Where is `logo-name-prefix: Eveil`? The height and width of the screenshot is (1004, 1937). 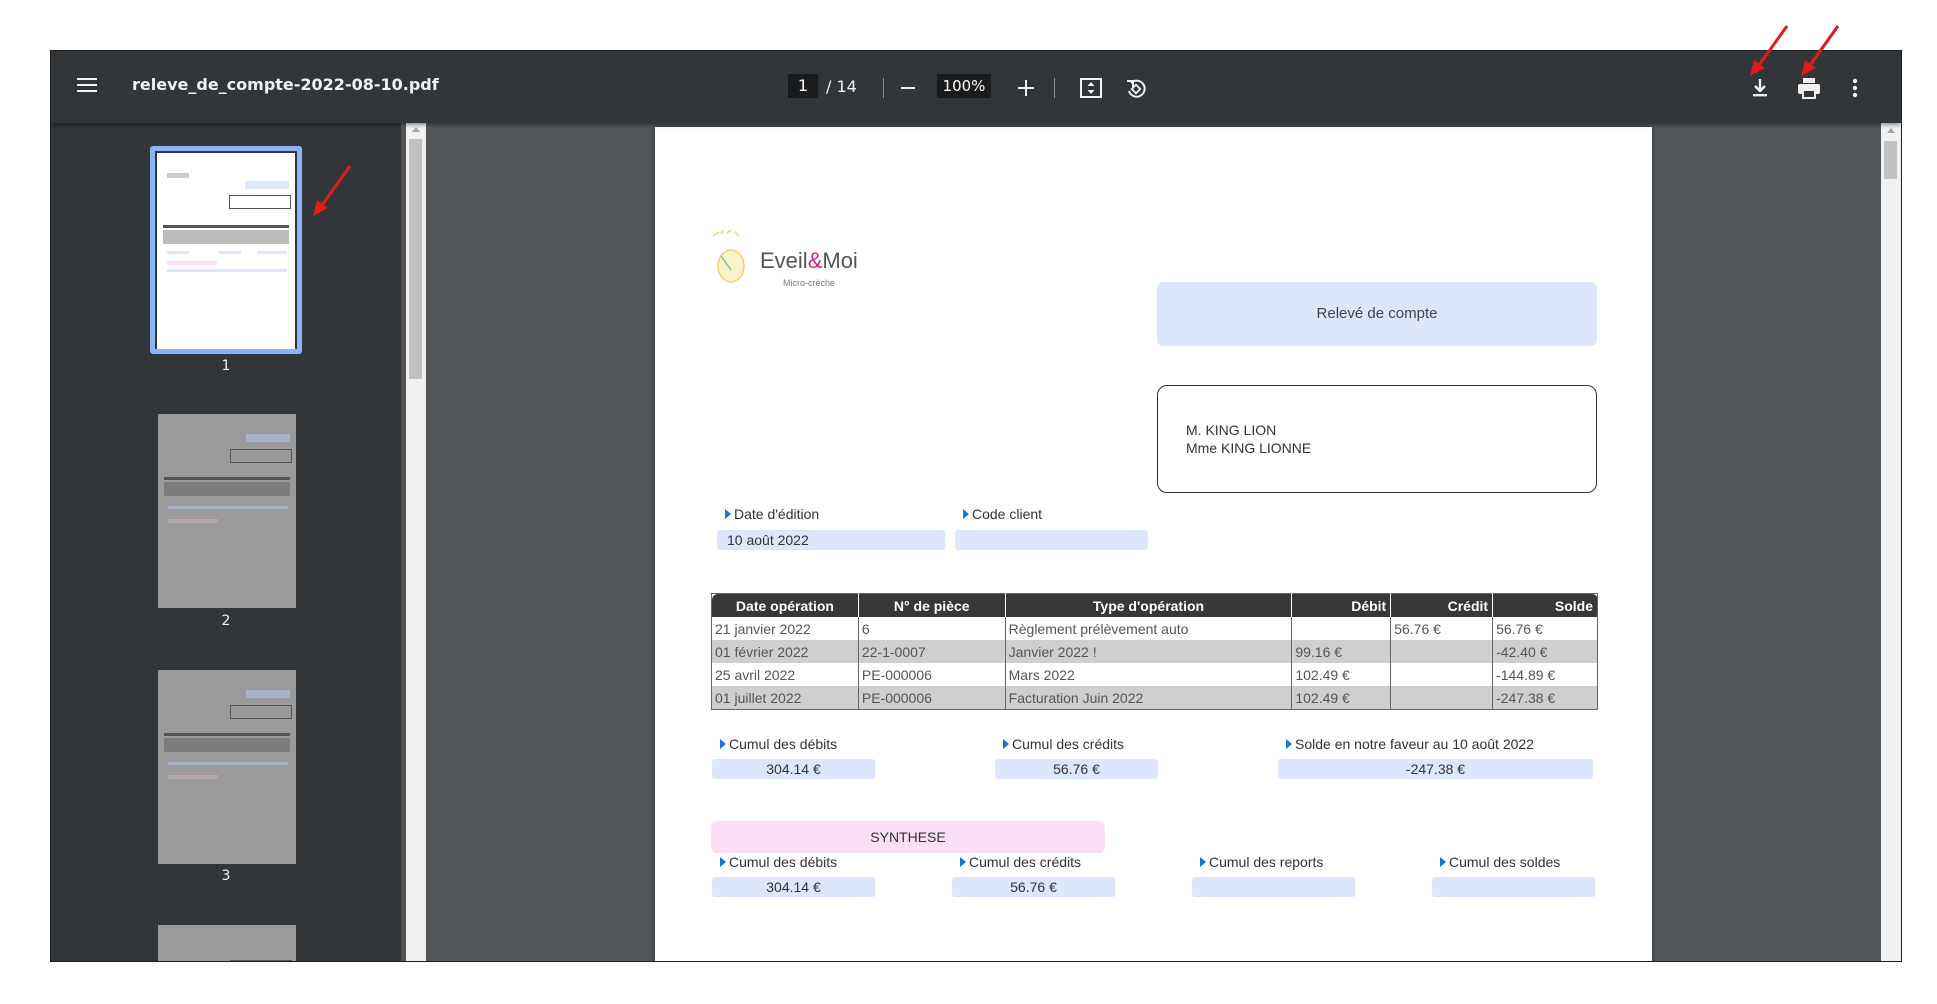
logo-name-prefix: Eveil is located at coordinates (784, 260).